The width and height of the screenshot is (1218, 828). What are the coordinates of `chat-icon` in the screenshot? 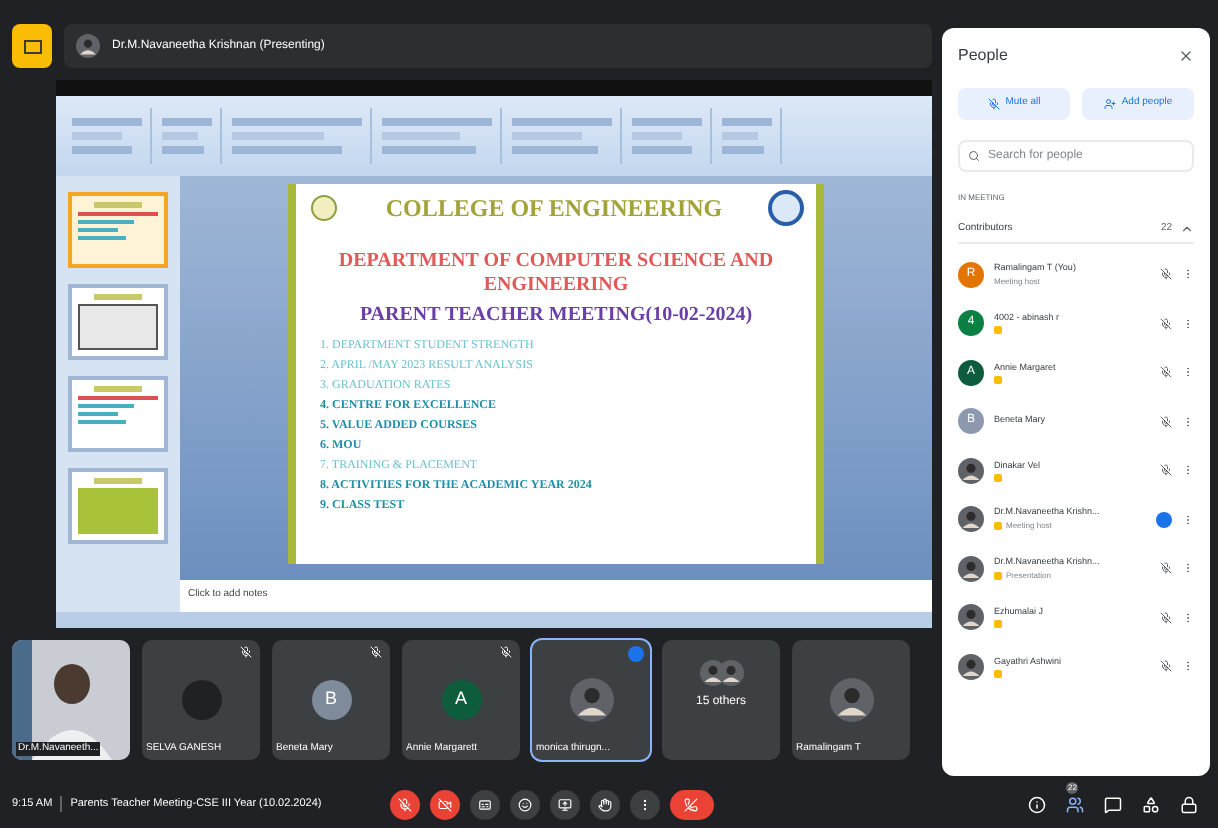 It's located at (1113, 804).